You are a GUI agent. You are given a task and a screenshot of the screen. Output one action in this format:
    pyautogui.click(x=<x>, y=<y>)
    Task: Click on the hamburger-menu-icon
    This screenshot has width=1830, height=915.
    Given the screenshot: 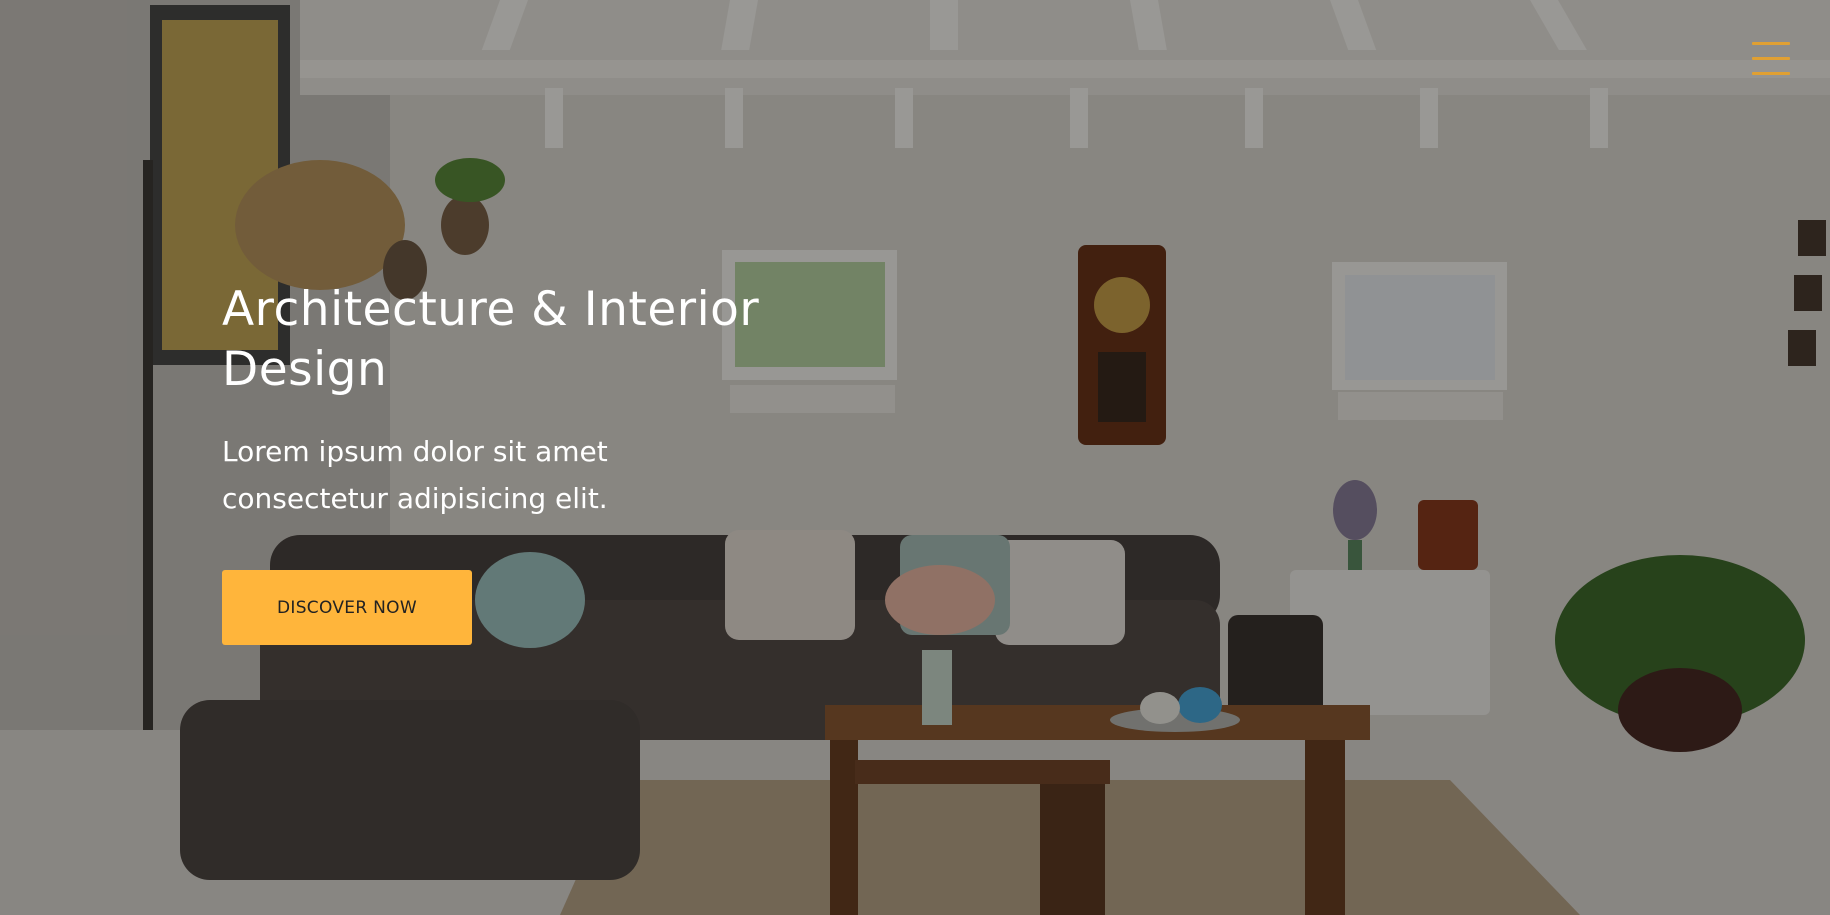 What is the action you would take?
    pyautogui.click(x=1771, y=60)
    